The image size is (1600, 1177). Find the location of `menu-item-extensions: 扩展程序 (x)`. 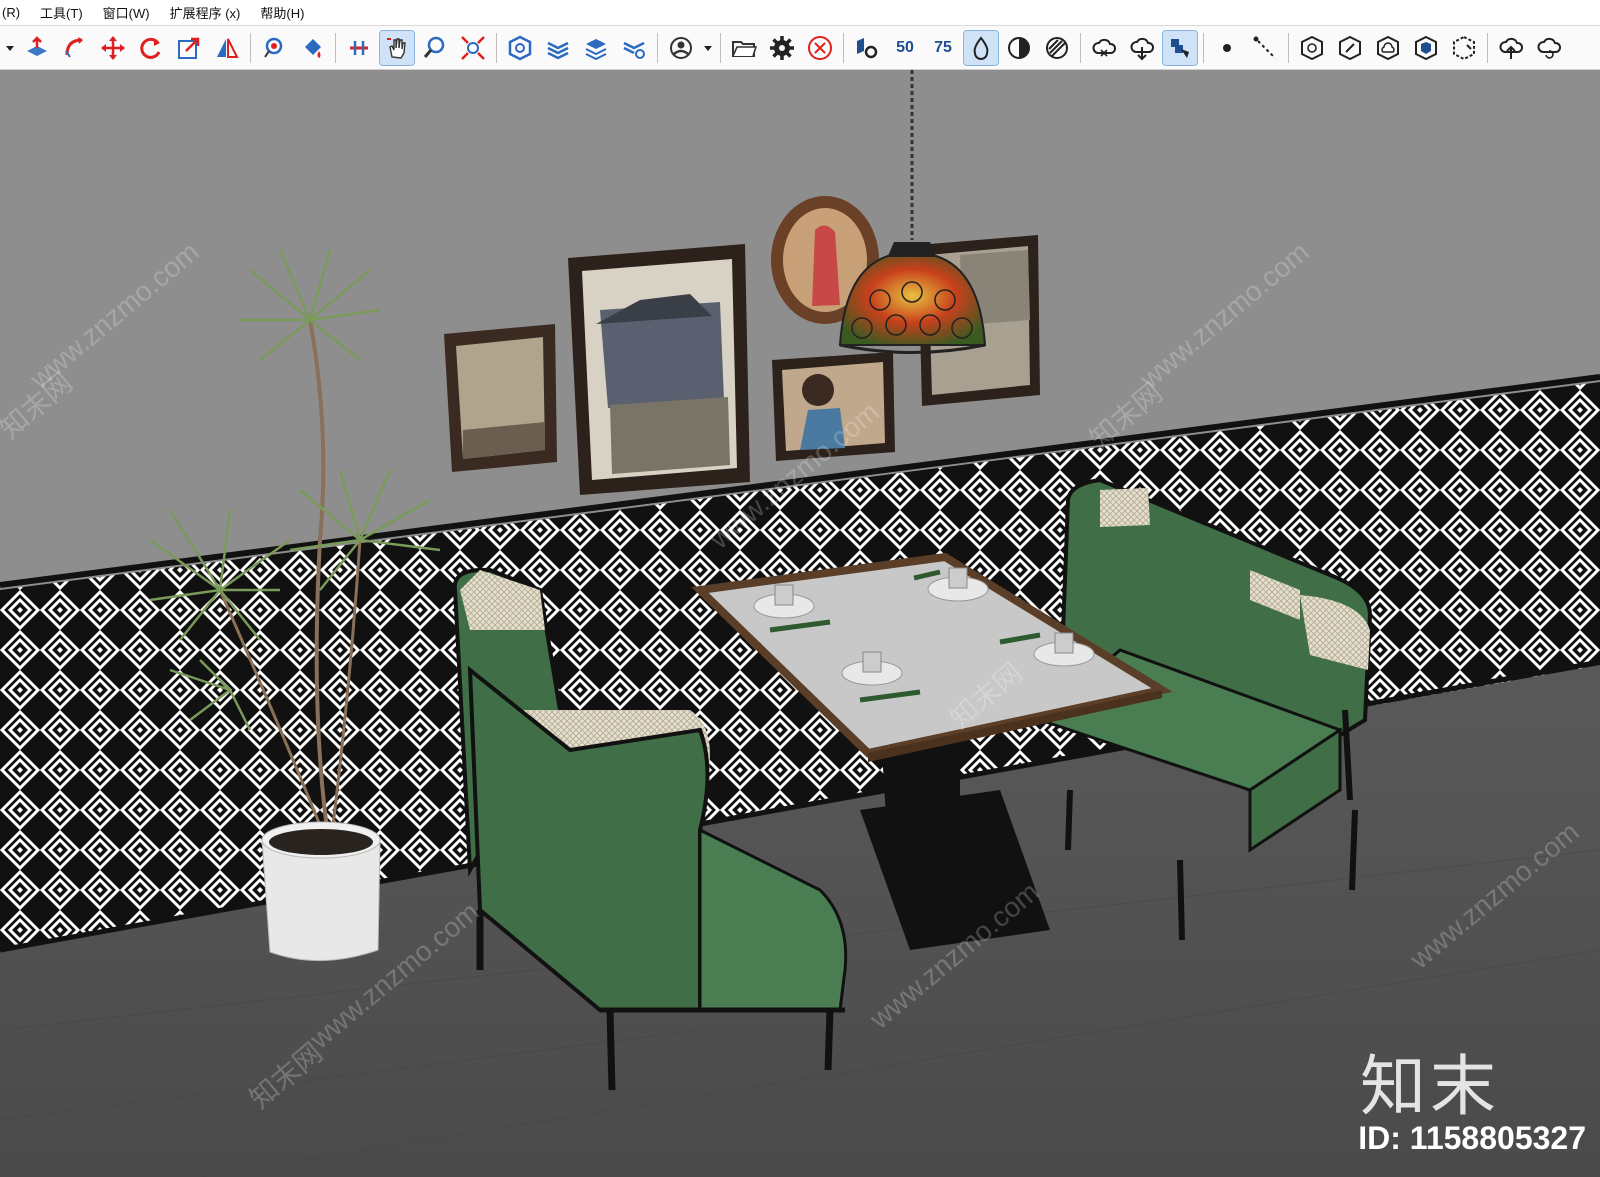

menu-item-extensions: 扩展程序 (x) is located at coordinates (205, 12).